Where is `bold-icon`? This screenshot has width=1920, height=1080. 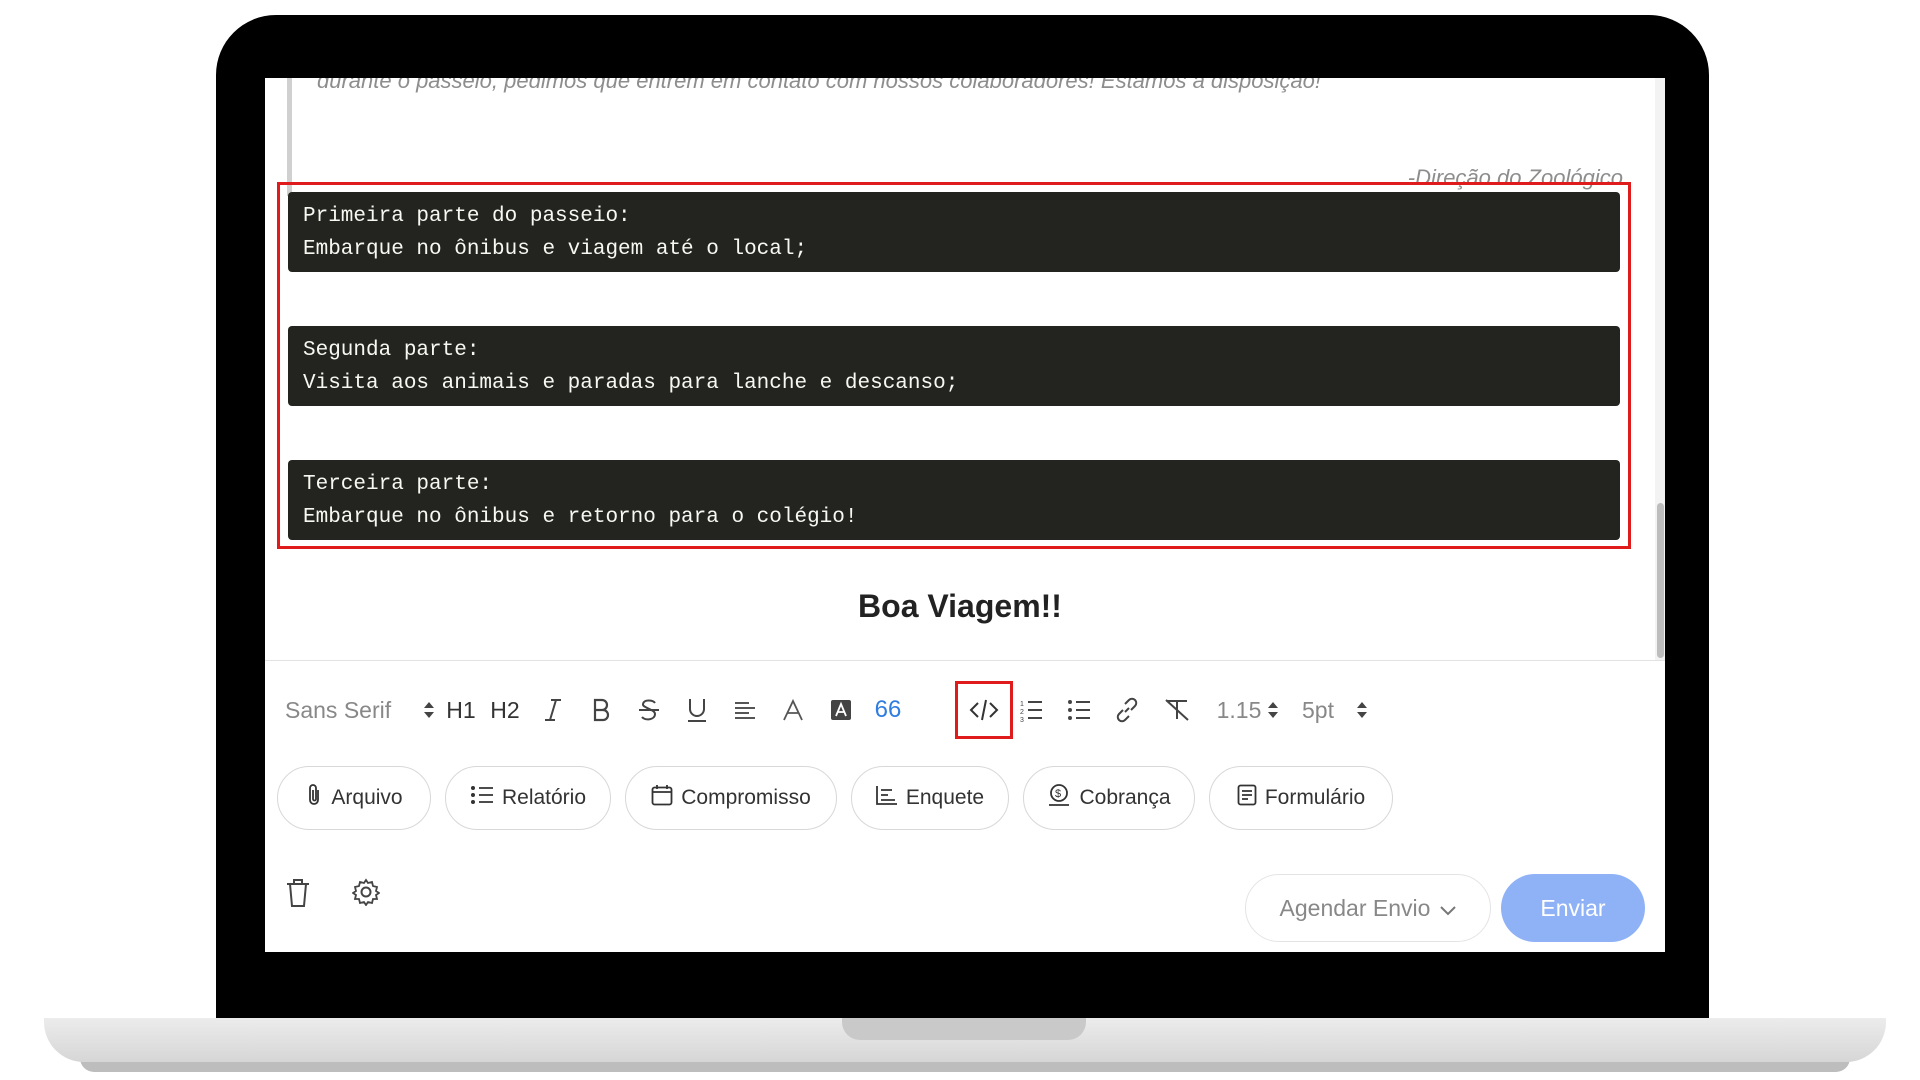
bold-icon is located at coordinates (601, 710).